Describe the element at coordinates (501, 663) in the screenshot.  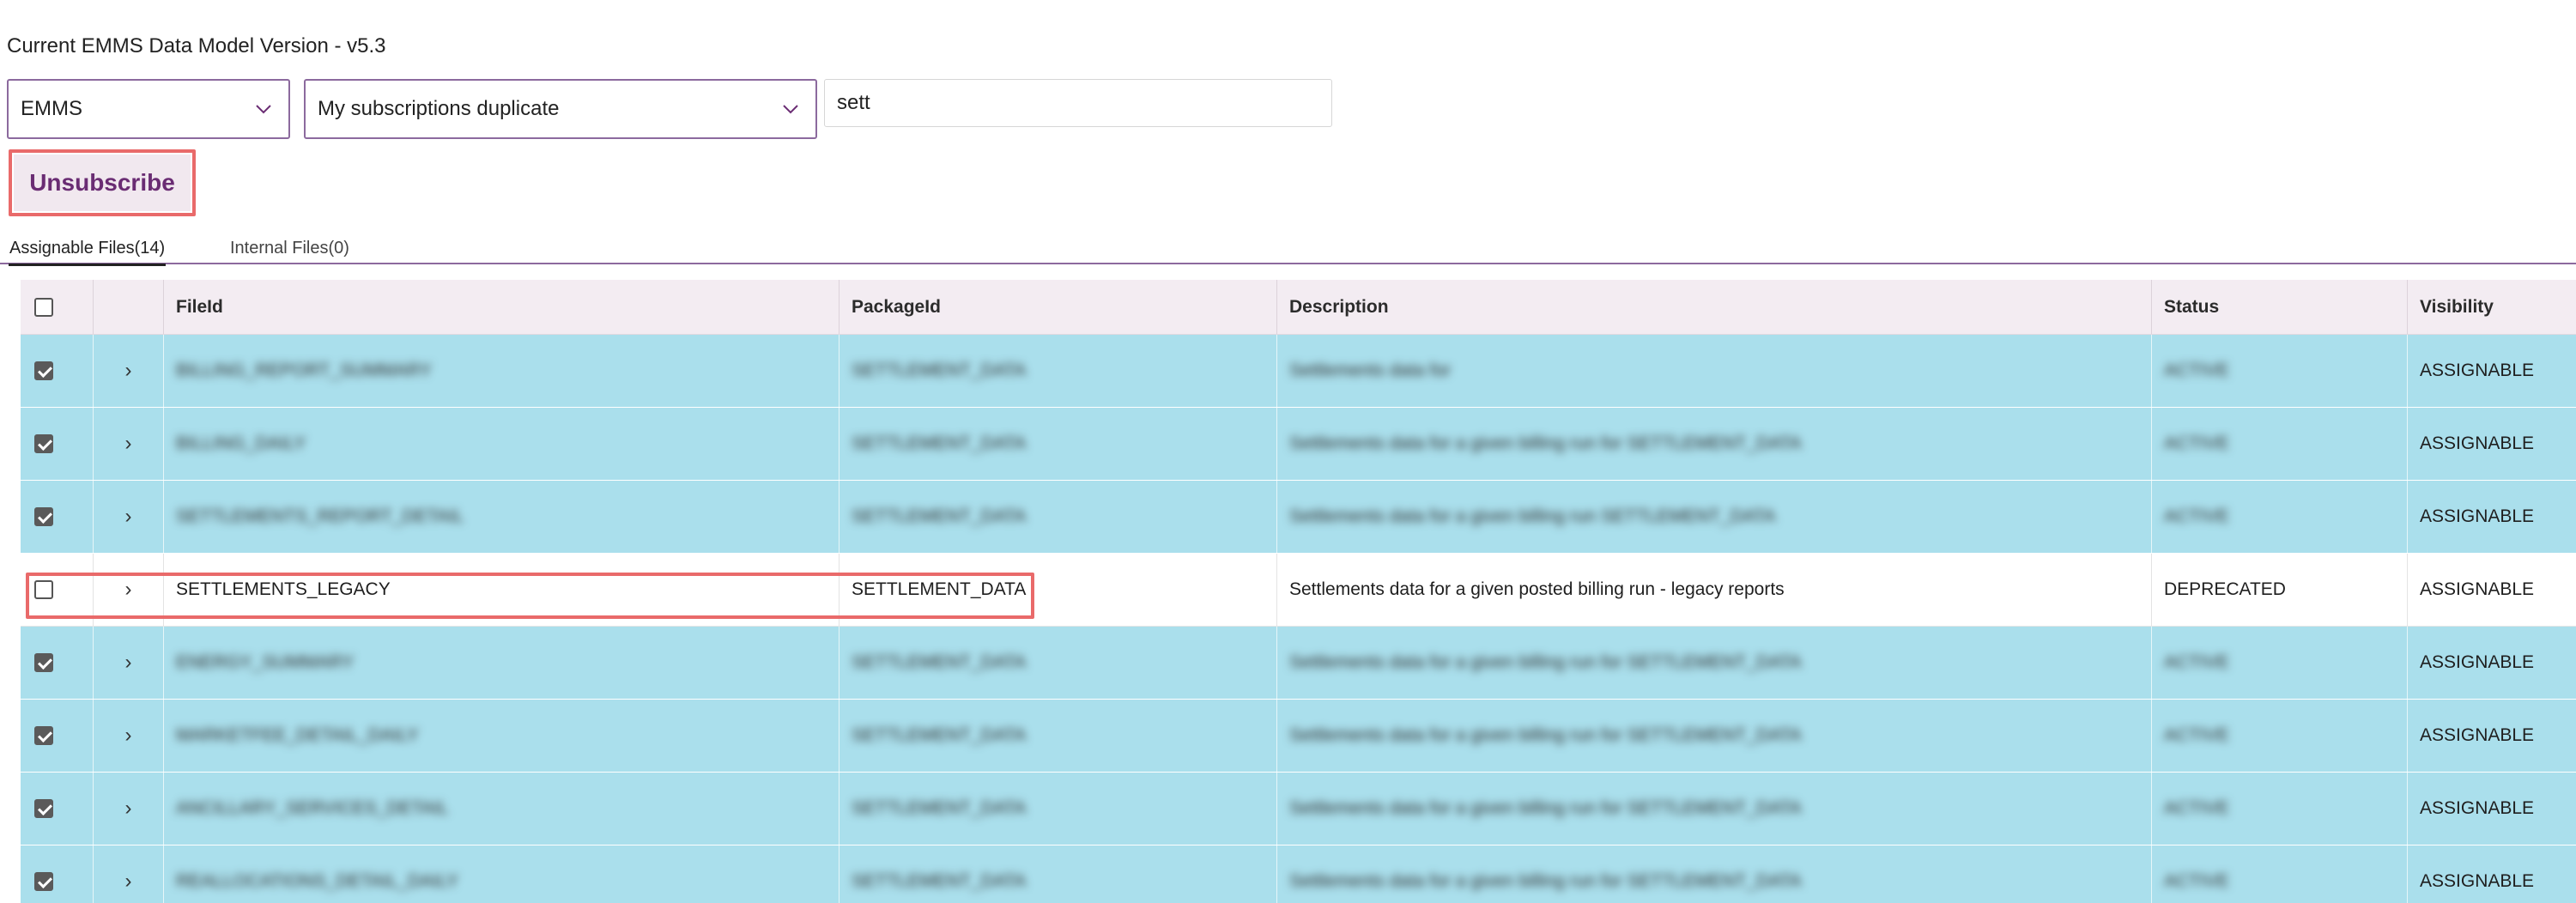
I see `cell-fileid: ENERGY_SUMMARY` at that location.